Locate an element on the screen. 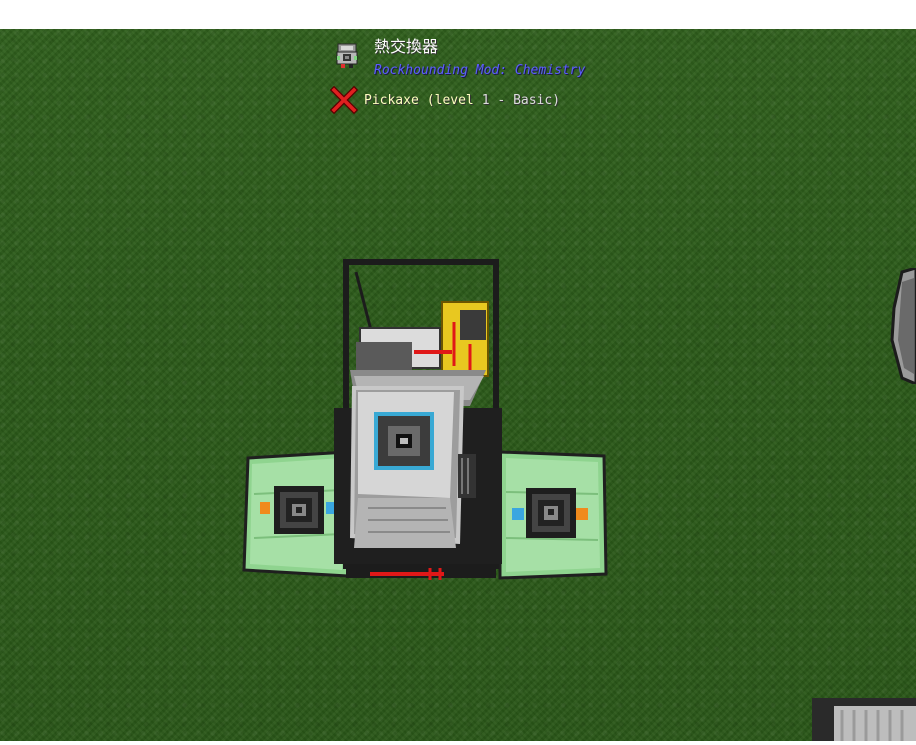 Image resolution: width=916 pixels, height=745 pixels. tool-level-prefix: (level is located at coordinates (450, 100).